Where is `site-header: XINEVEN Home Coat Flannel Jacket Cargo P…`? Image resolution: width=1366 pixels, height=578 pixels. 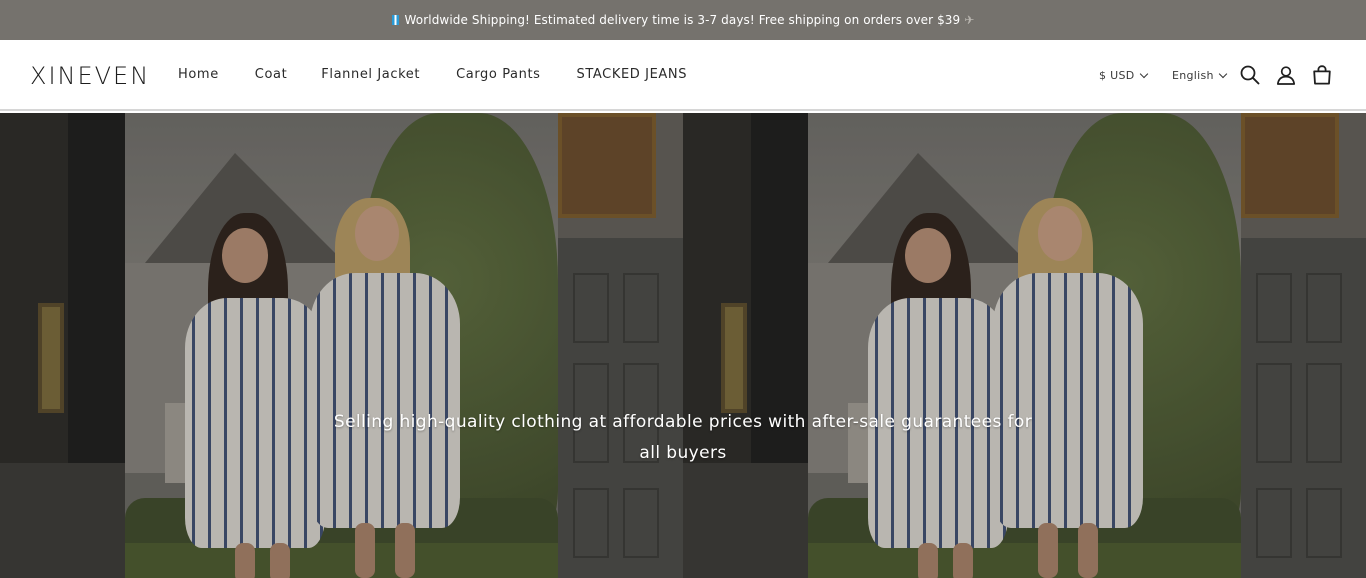 site-header: XINEVEN Home Coat Flannel Jacket Cargo P… is located at coordinates (683, 75).